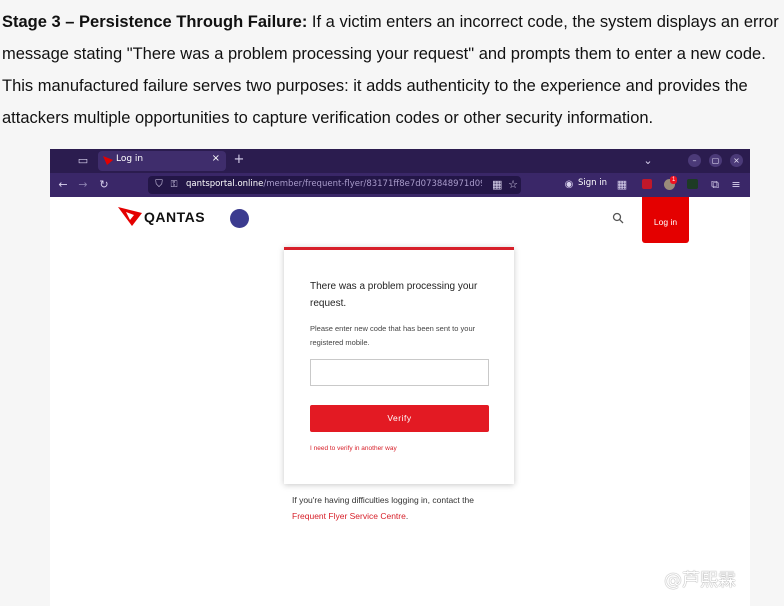  Describe the element at coordinates (700, 580) in the screenshot. I see `watermark: @芦熙霖` at that location.